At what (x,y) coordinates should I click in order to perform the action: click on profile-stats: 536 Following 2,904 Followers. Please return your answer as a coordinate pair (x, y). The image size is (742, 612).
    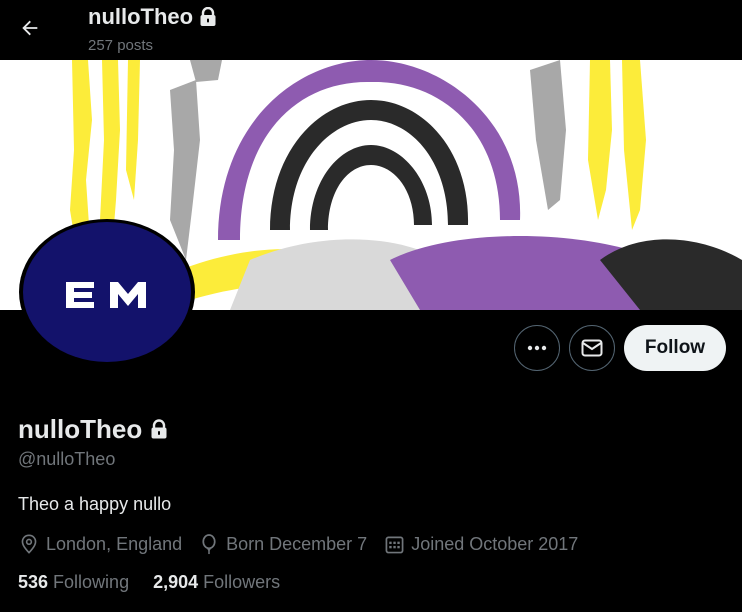
    Looking at the image, I should click on (161, 582).